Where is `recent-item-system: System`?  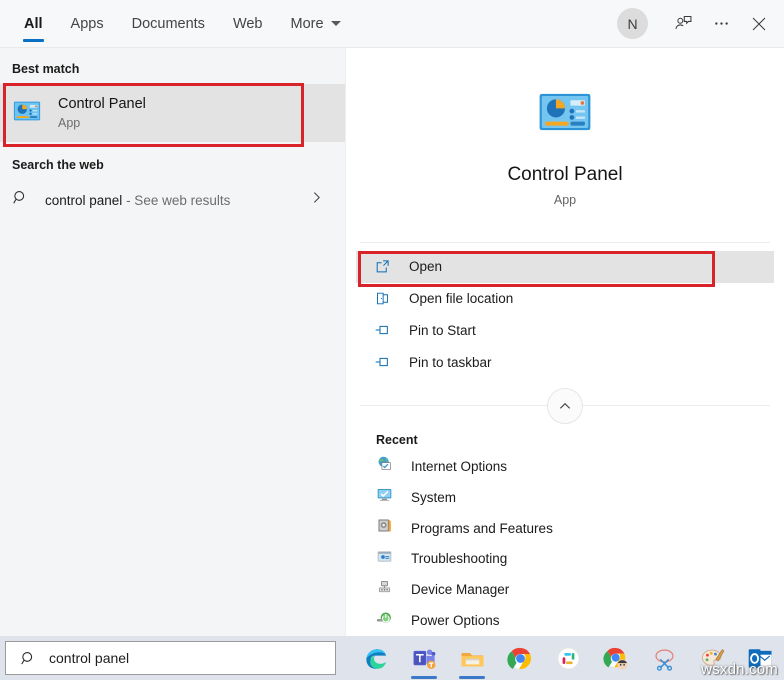
recent-item-system: System is located at coordinates (565, 497).